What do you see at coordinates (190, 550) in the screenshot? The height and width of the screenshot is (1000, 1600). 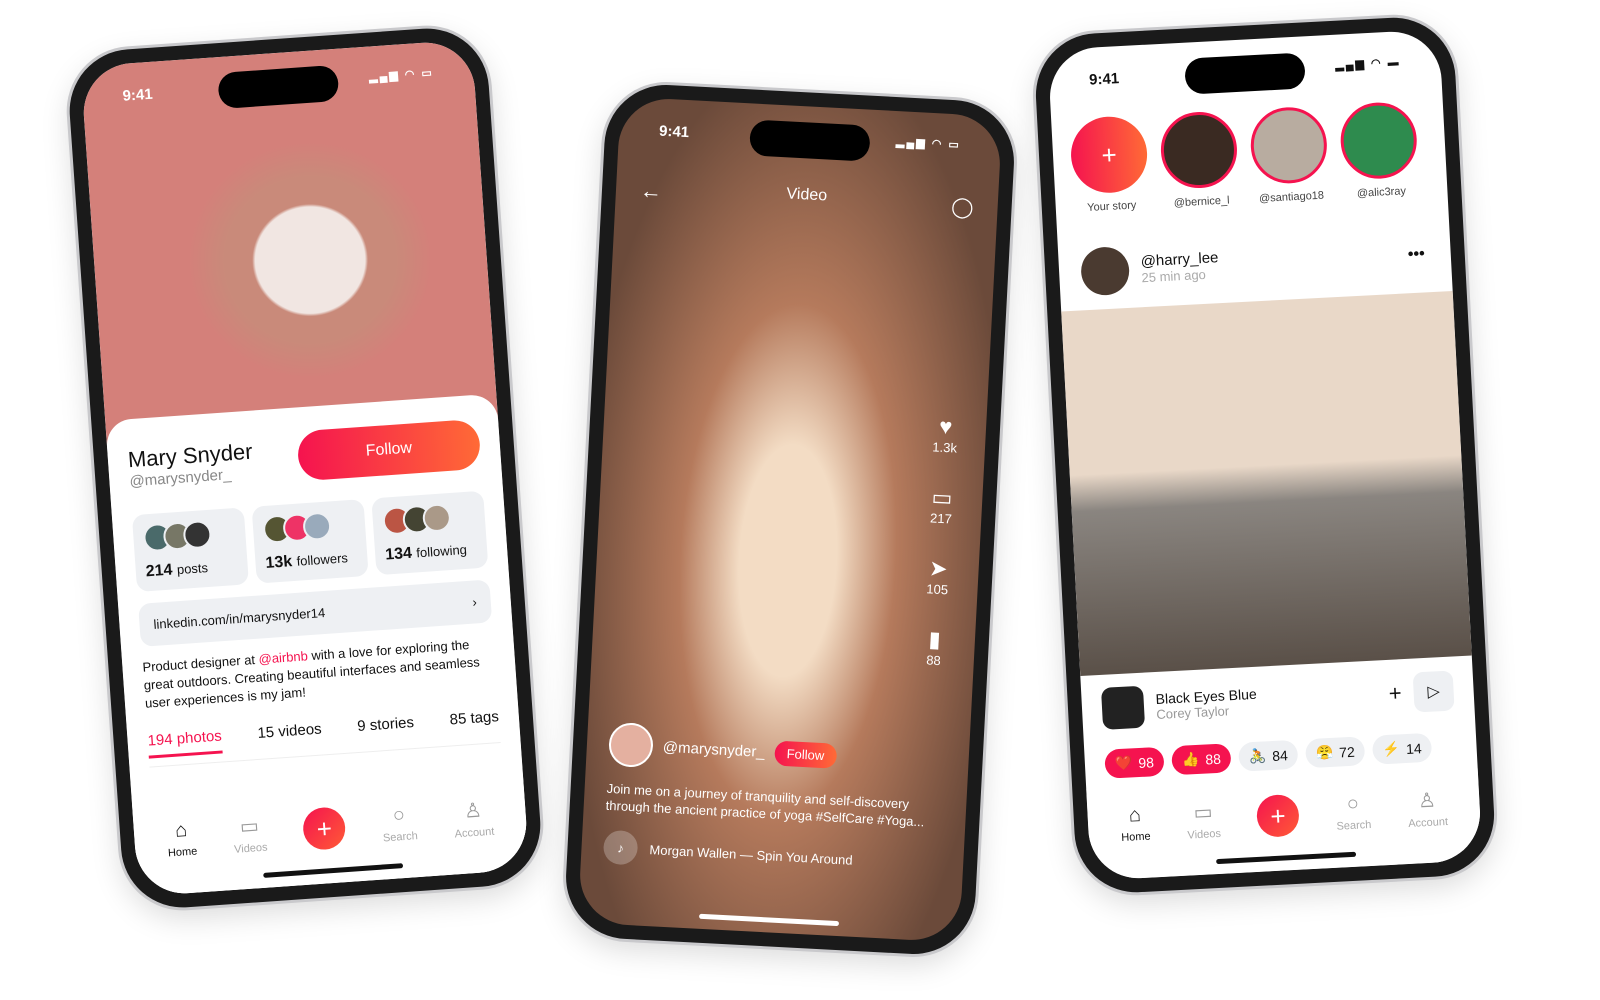 I see `stat-posts: 214 posts` at bounding box center [190, 550].